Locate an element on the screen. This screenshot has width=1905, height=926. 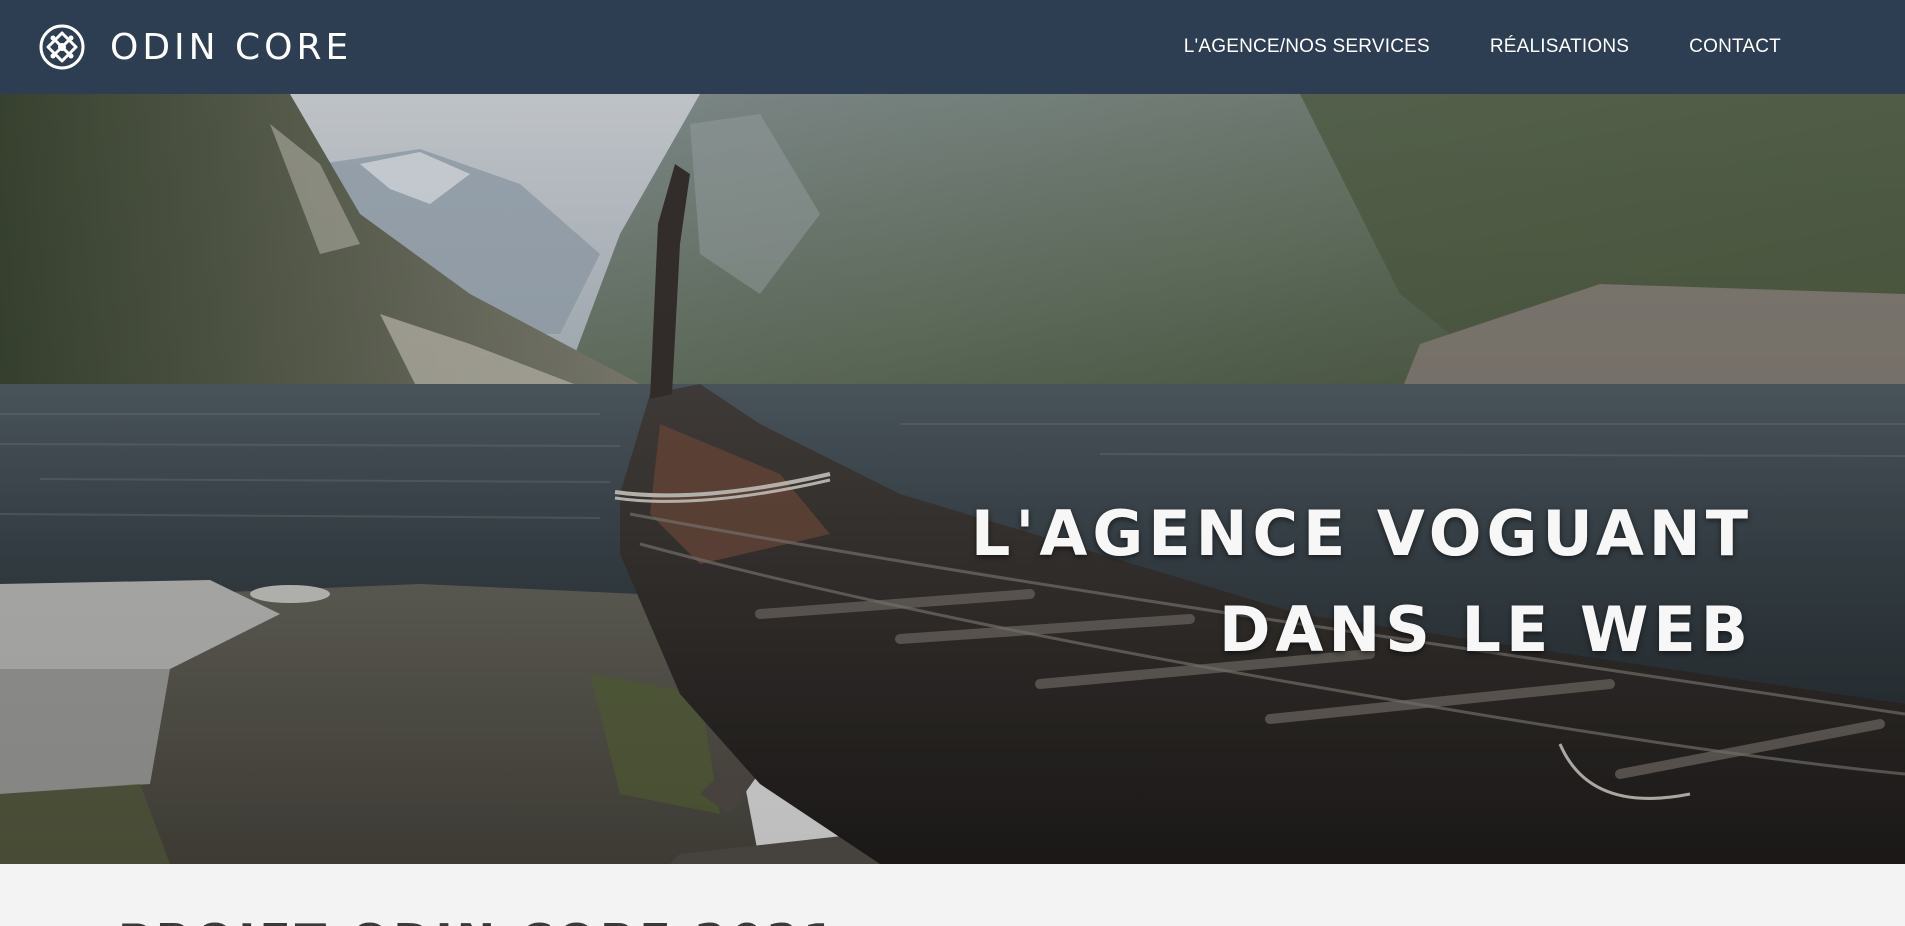
projects-section: PROJET ODIN CORE 2021 is located at coordinates (952, 895).